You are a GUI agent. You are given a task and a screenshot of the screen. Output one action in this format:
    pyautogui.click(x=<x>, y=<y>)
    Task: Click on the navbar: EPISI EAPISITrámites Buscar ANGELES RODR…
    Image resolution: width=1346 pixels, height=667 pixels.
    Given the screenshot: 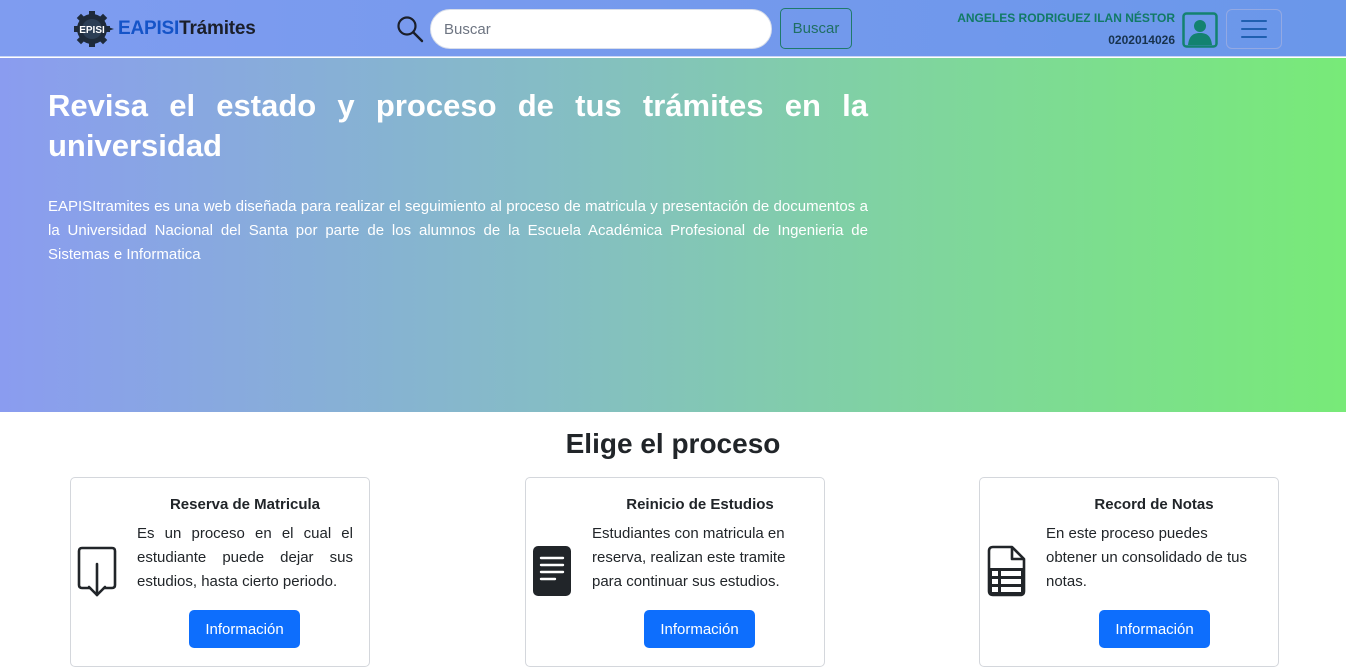 What is the action you would take?
    pyautogui.click(x=673, y=28)
    